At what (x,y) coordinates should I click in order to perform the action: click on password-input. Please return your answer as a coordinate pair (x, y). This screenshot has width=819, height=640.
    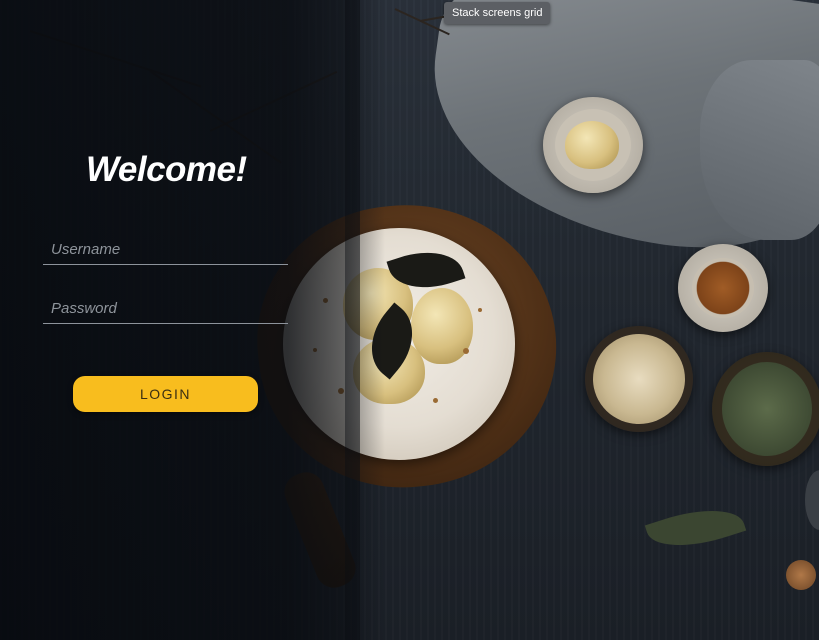
    Looking at the image, I should click on (165, 309).